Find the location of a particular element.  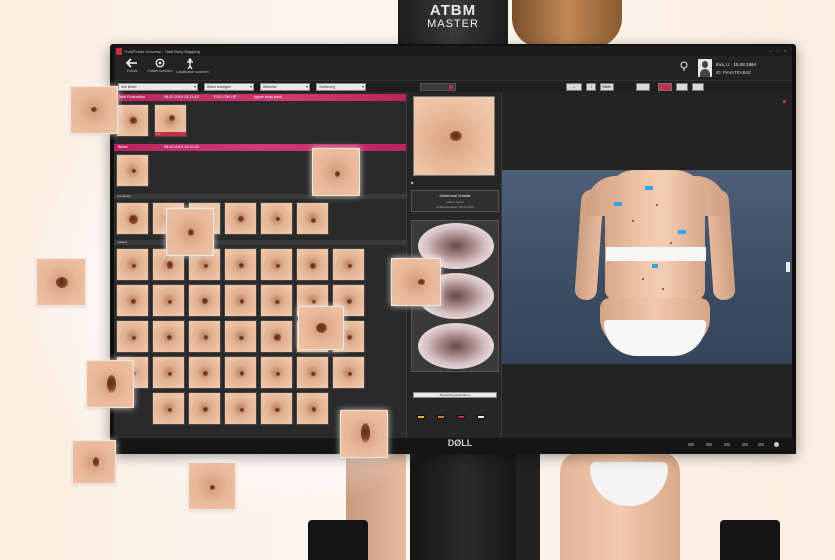

playback-controls: ▶ is located at coordinates (455, 183).